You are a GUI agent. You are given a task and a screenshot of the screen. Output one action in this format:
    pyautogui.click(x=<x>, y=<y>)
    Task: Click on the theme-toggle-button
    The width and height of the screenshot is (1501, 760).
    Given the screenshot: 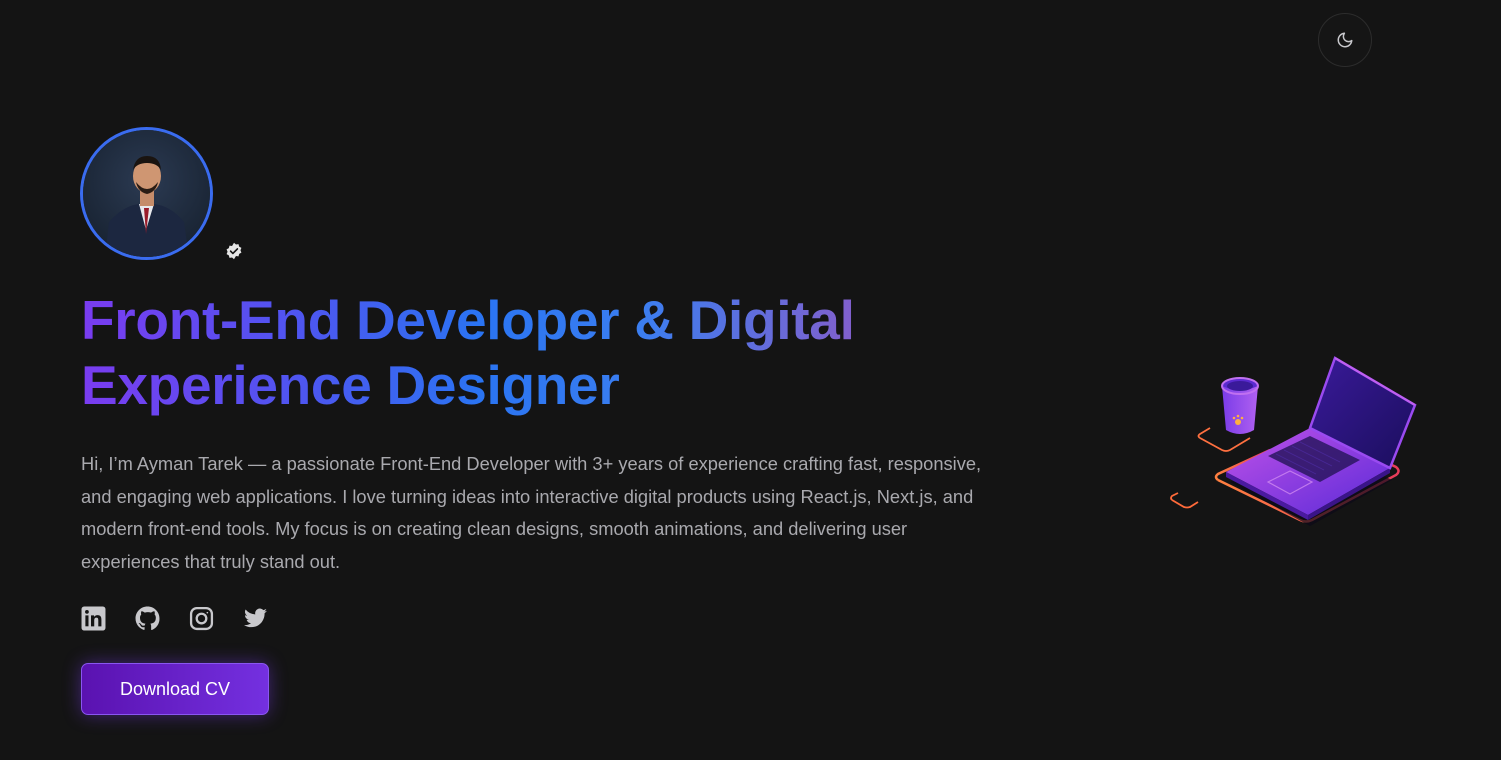 What is the action you would take?
    pyautogui.click(x=1345, y=40)
    